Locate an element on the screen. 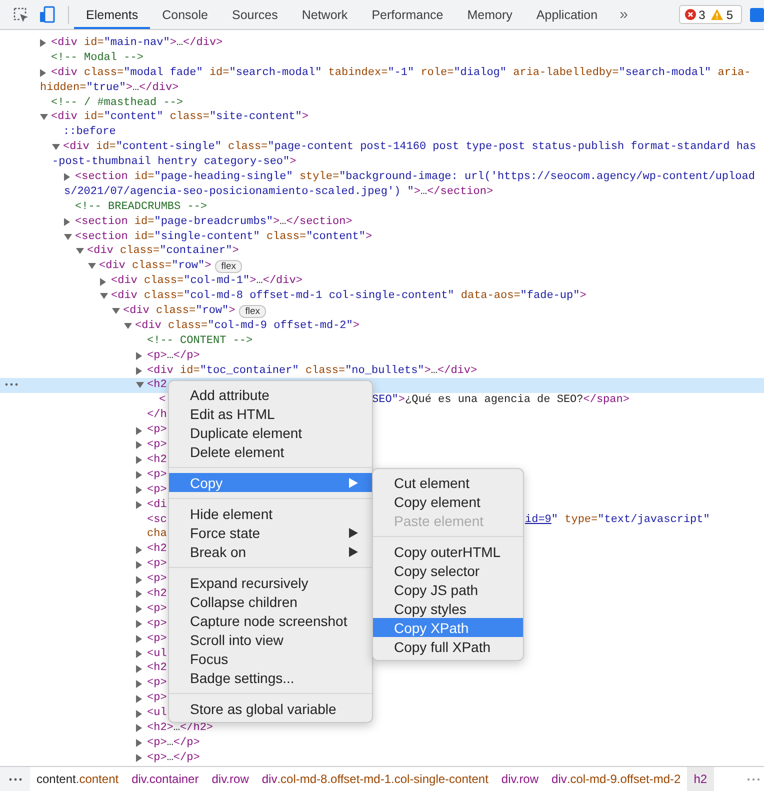 This screenshot has height=791, width=764. code-fragment: SEO">¿Qué es una agencia de SEO?</span> is located at coordinates (501, 400).